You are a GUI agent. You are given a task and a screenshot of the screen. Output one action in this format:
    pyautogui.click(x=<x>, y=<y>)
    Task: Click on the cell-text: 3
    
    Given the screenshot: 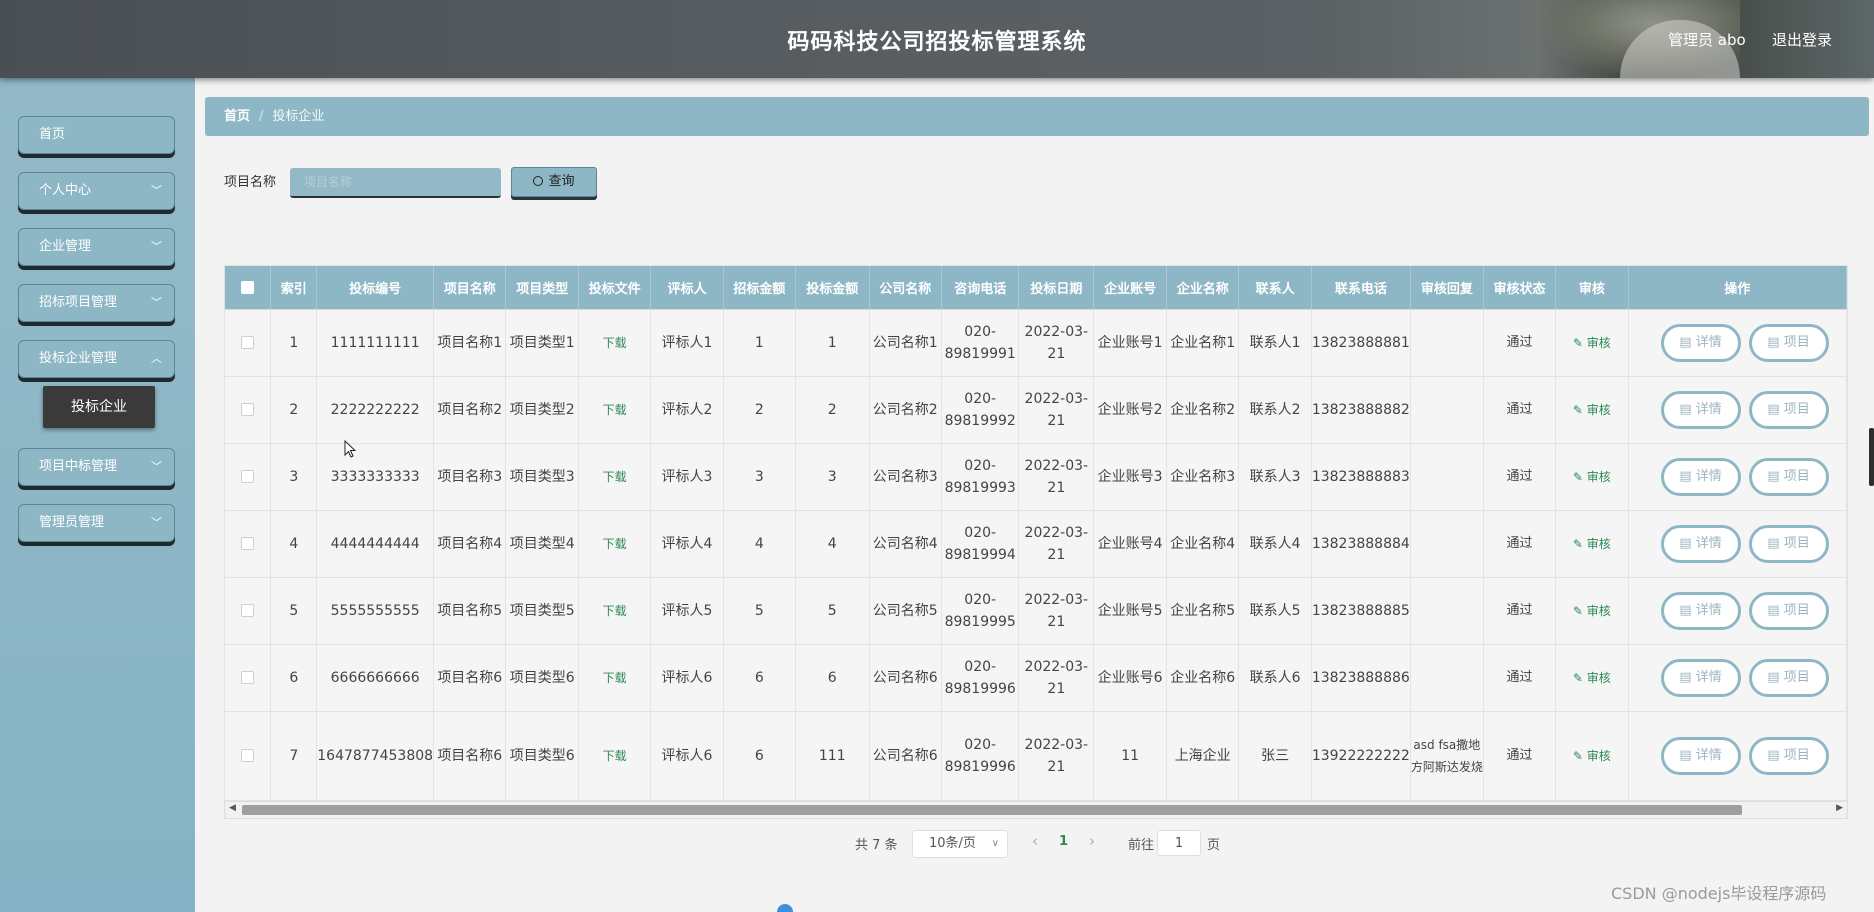 What is the action you would take?
    pyautogui.click(x=294, y=476)
    